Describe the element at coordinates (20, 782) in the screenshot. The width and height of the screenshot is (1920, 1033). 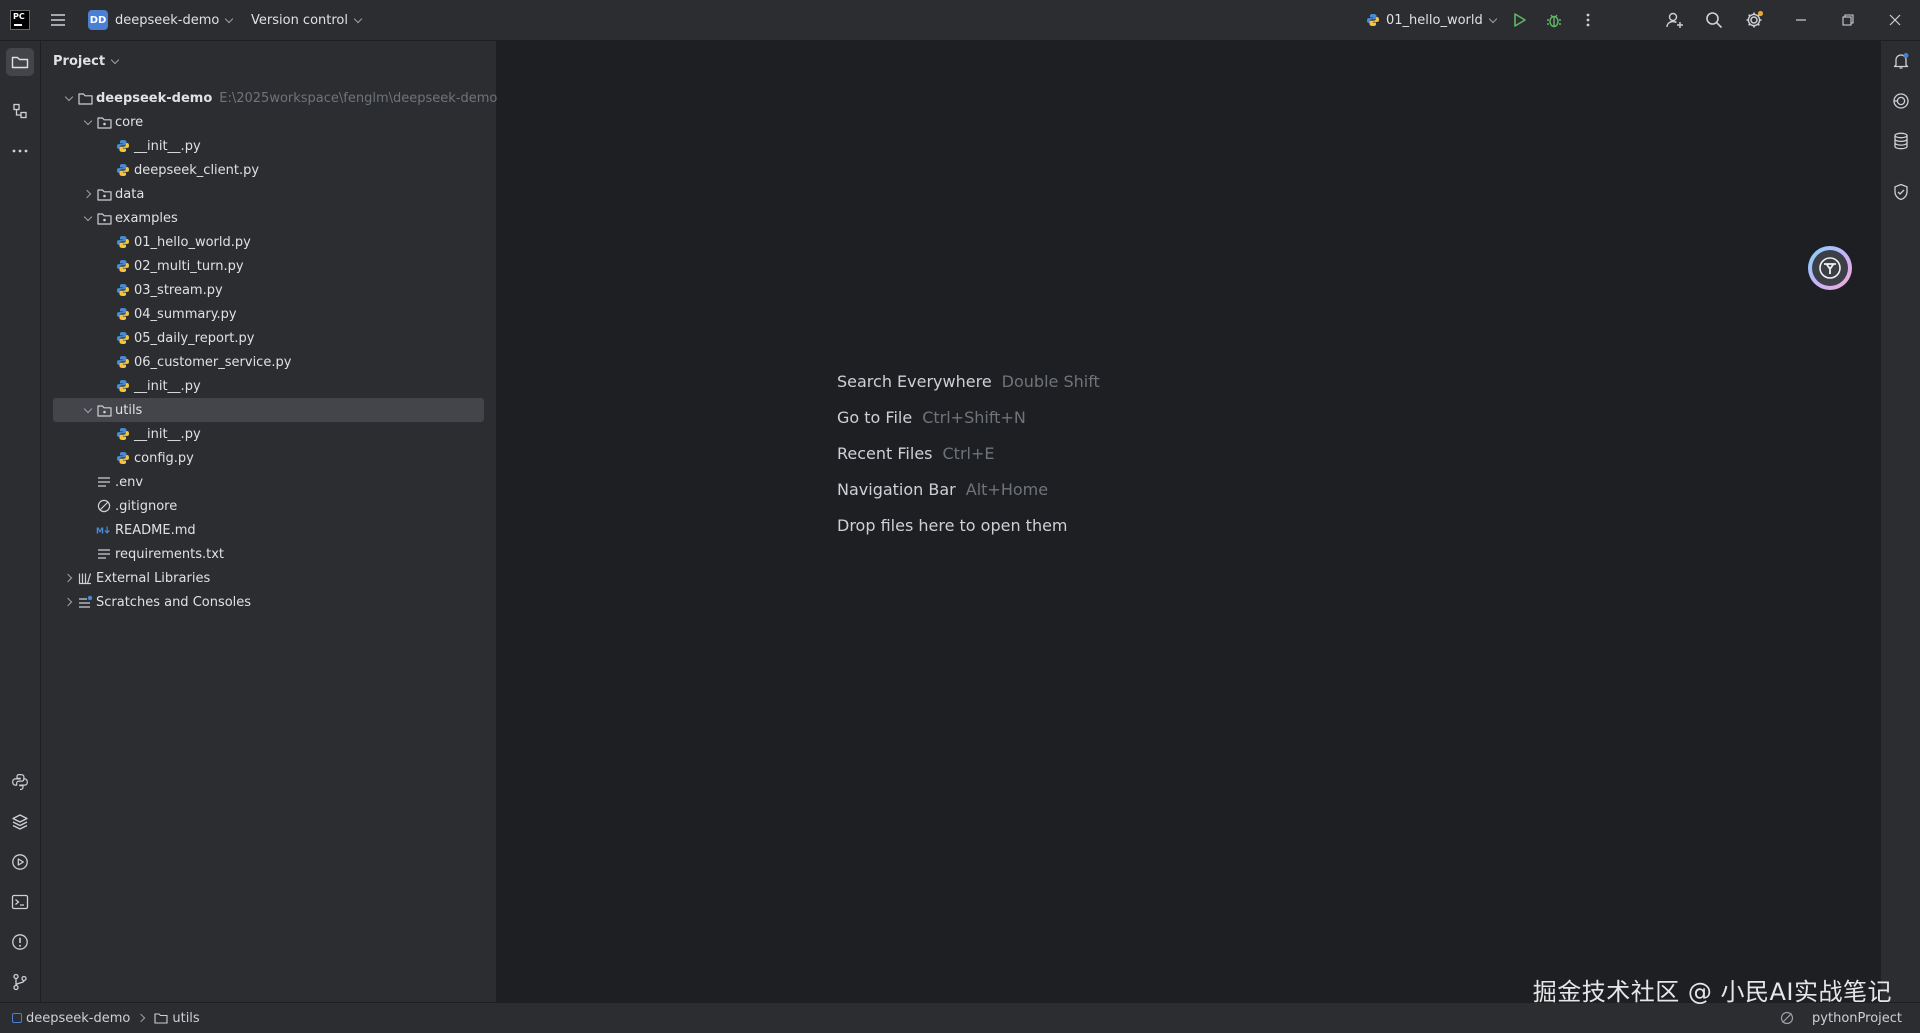
I see `python-console-icon` at that location.